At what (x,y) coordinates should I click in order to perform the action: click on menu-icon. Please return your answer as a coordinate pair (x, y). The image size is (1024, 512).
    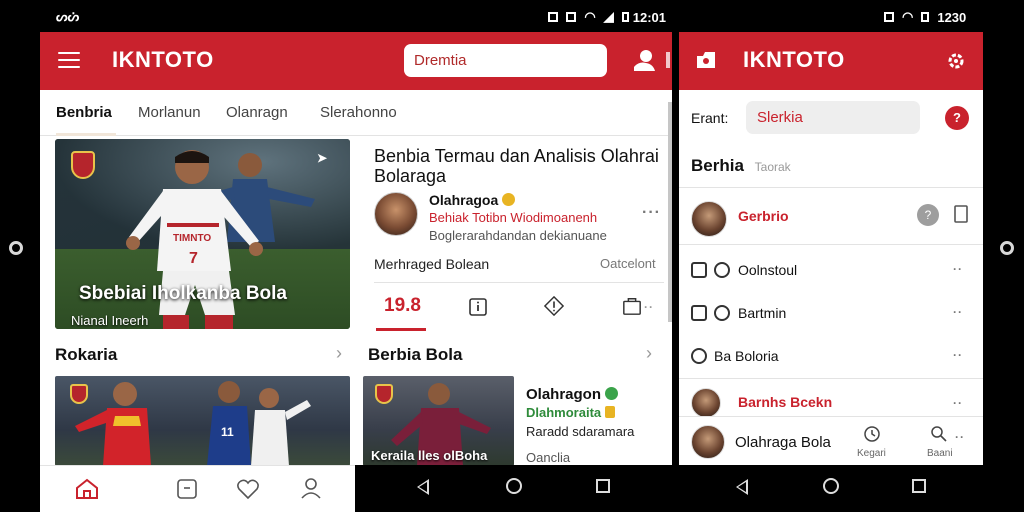
    Looking at the image, I should click on (69, 60).